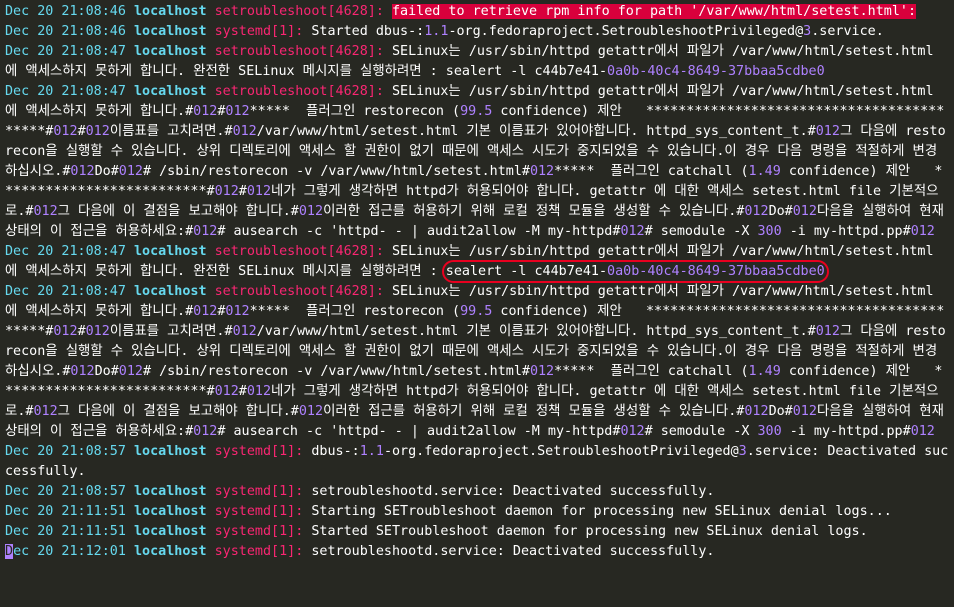  I want to click on log-timestamp: Dec 20 21:08:57, so click(69, 451).